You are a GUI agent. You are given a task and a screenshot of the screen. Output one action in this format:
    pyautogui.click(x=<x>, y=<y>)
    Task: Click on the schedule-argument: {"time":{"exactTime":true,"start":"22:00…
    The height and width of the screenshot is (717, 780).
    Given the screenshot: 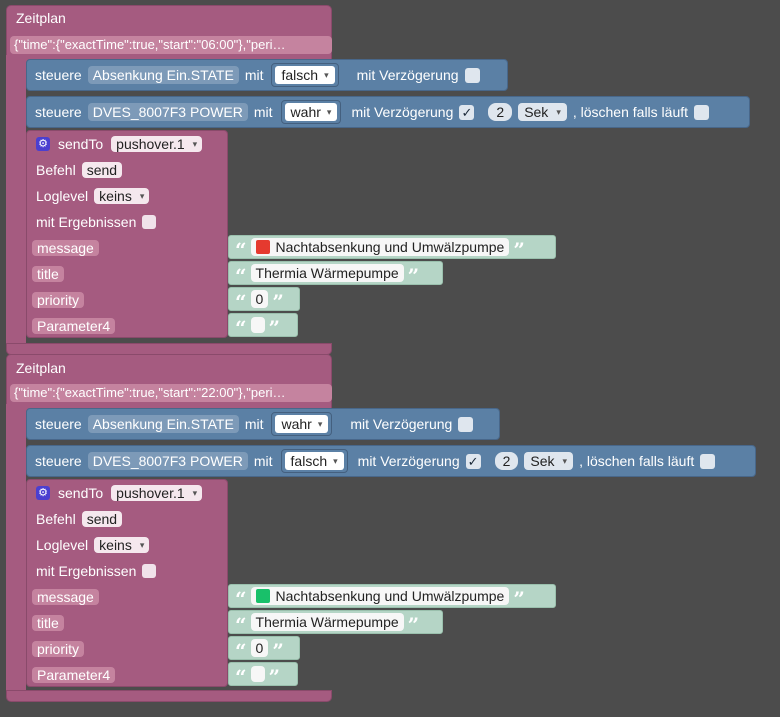 What is the action you would take?
    pyautogui.click(x=171, y=393)
    